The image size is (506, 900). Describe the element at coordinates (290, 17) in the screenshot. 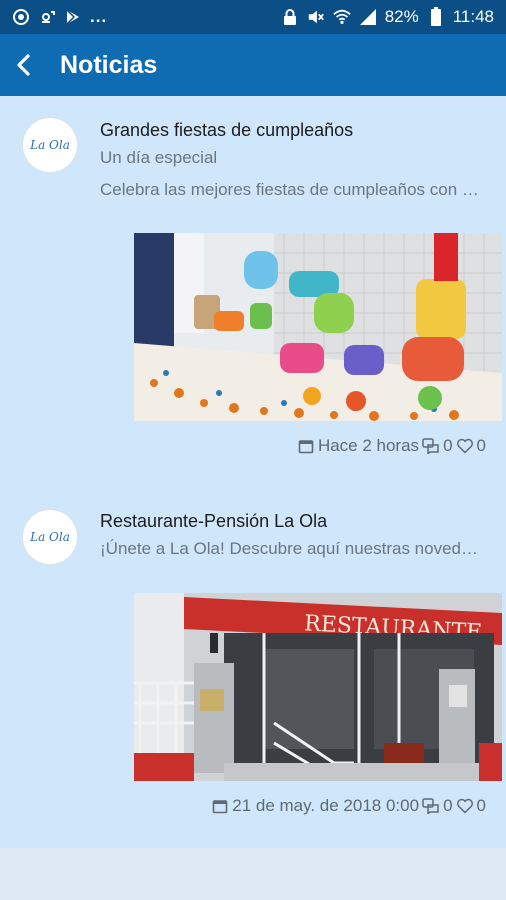

I see `lock-icon` at that location.